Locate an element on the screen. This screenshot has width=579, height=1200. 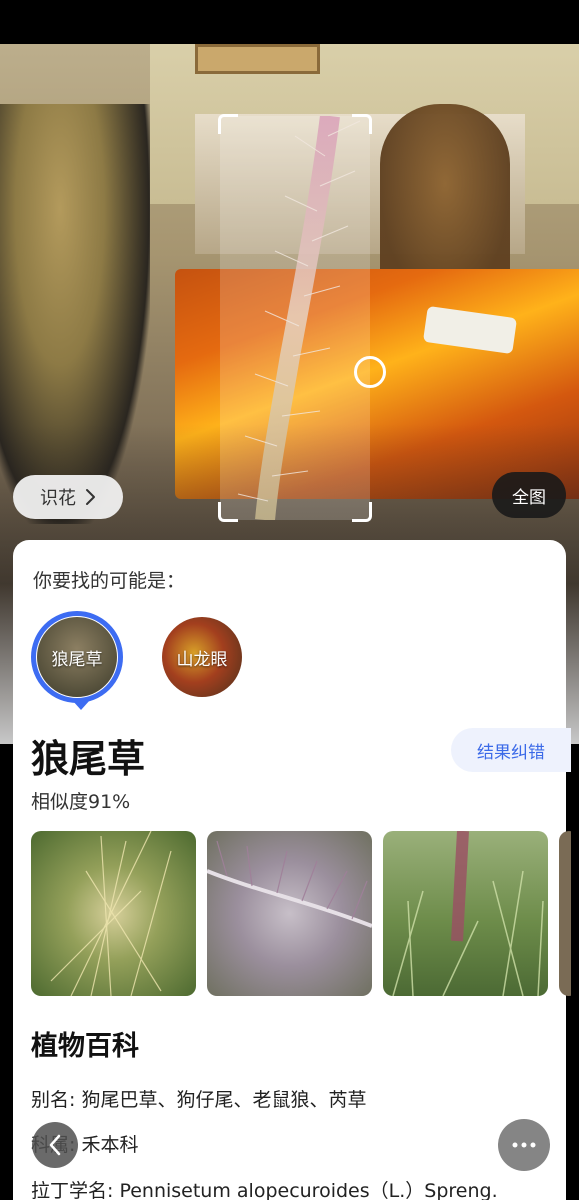
candidate-item-selected: 狼尾草 is located at coordinates (77, 660).